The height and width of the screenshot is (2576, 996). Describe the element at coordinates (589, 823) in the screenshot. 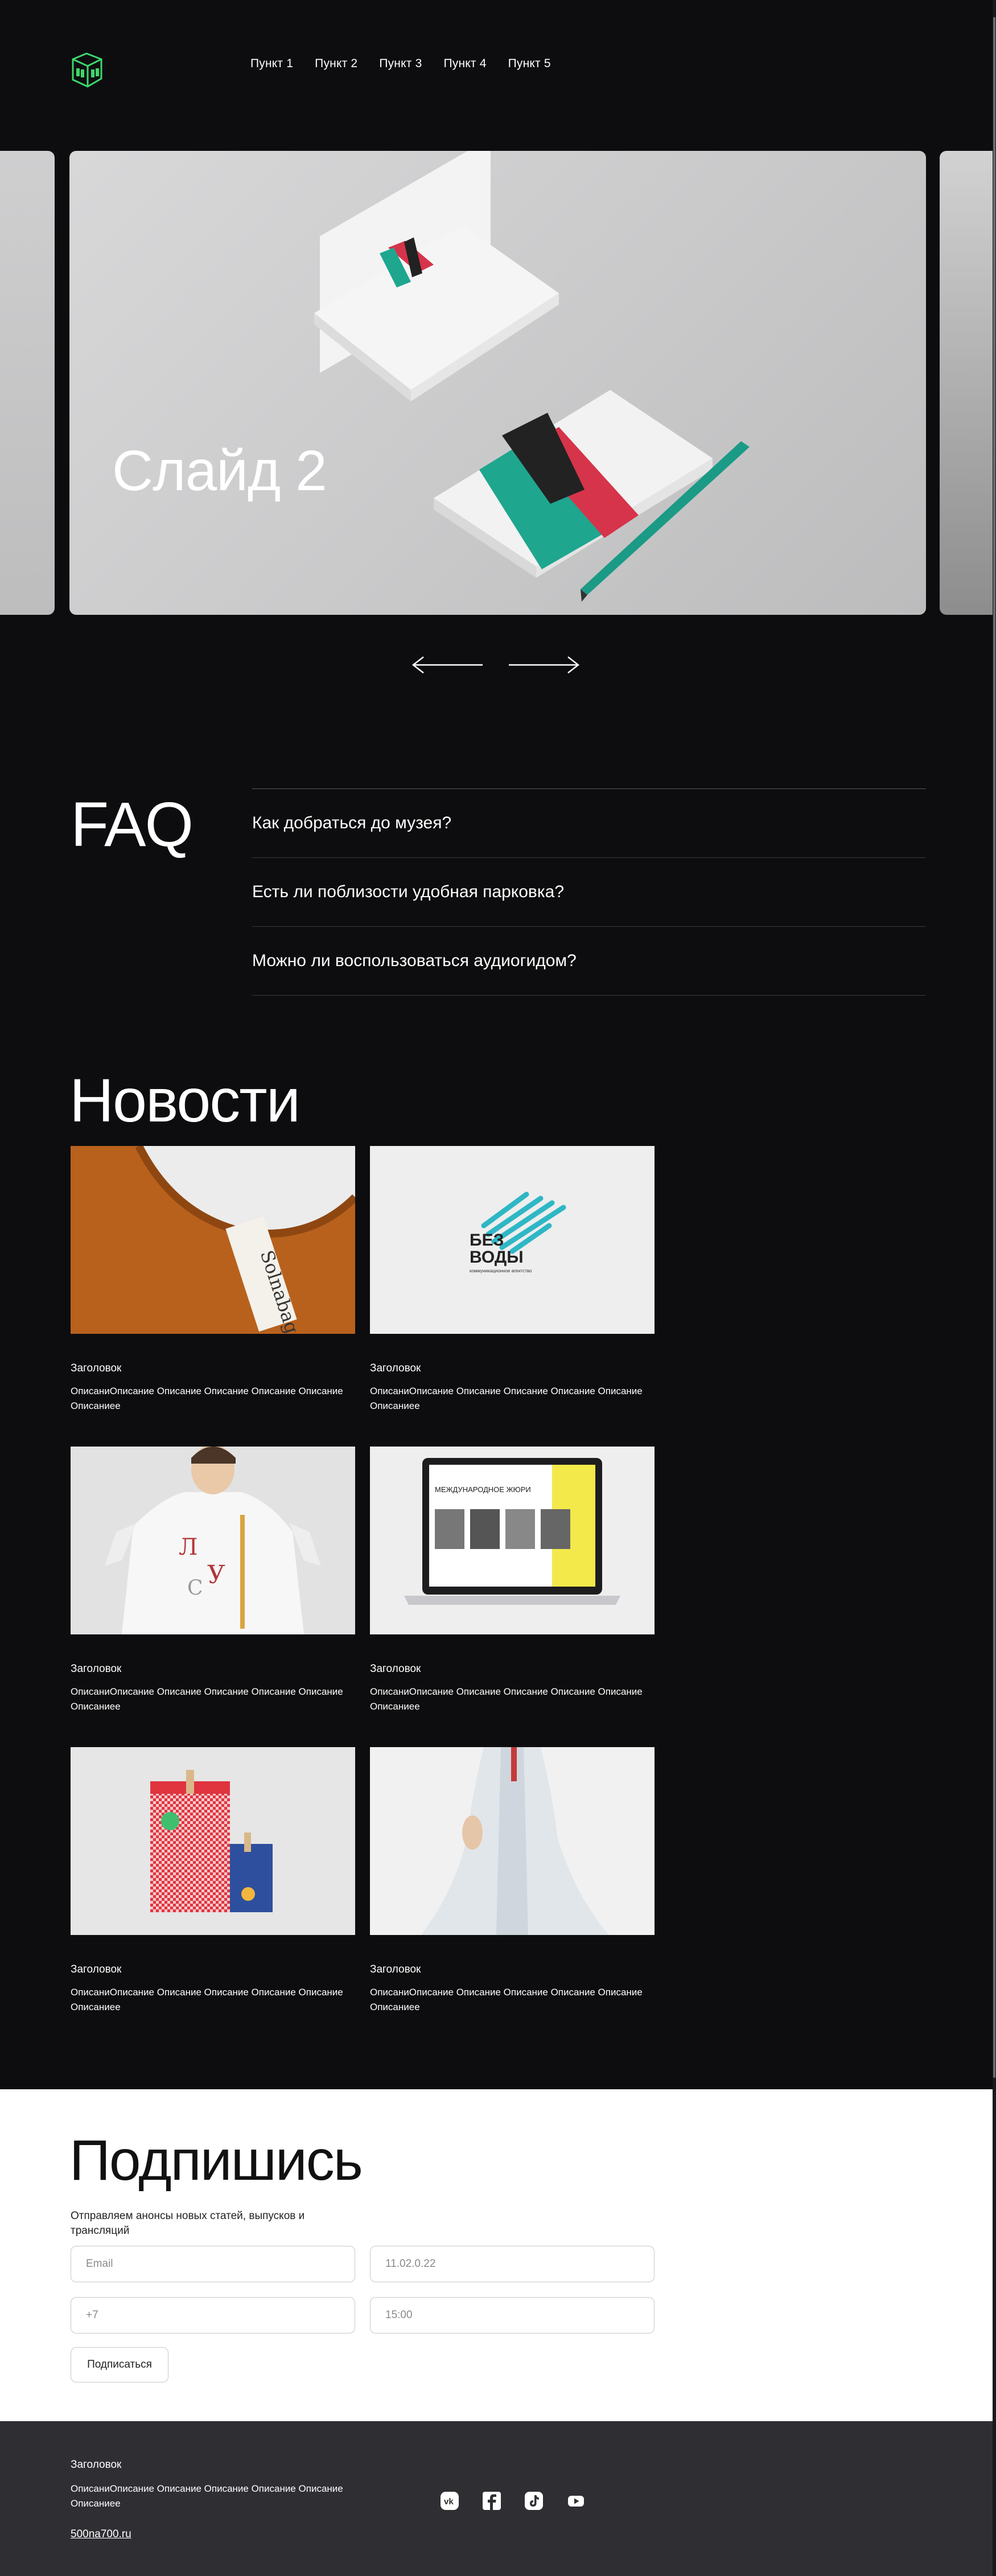

I see `faq-item: Как добраться до музея?` at that location.